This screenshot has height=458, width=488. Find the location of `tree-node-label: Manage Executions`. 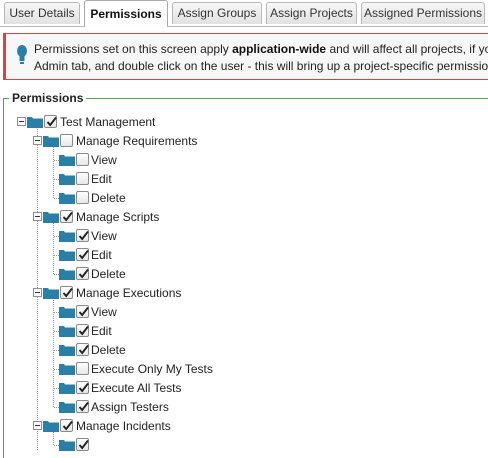

tree-node-label: Manage Executions is located at coordinates (129, 293).